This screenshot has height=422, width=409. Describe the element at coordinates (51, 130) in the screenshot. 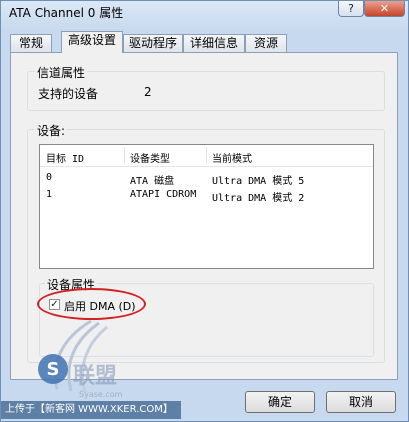

I see `devices-title: 设备:` at that location.